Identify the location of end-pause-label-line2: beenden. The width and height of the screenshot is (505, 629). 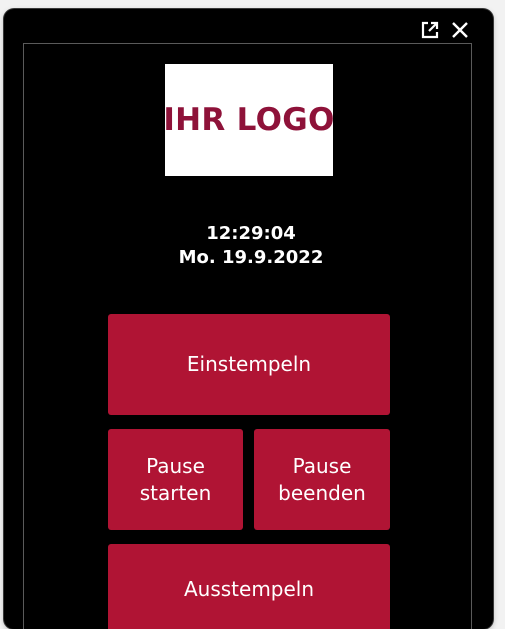
(322, 492).